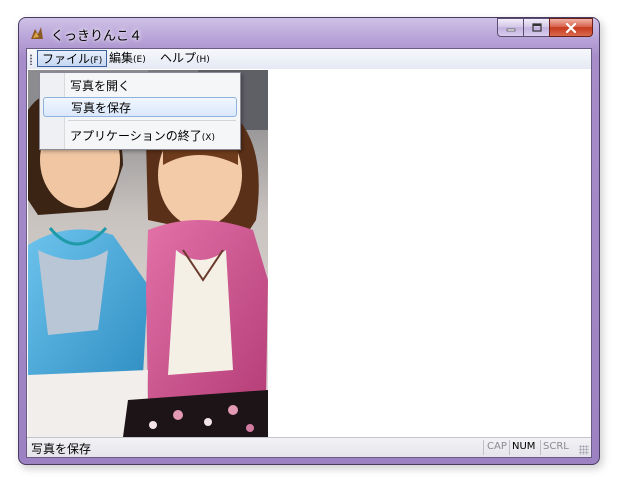  I want to click on close-button, so click(571, 27).